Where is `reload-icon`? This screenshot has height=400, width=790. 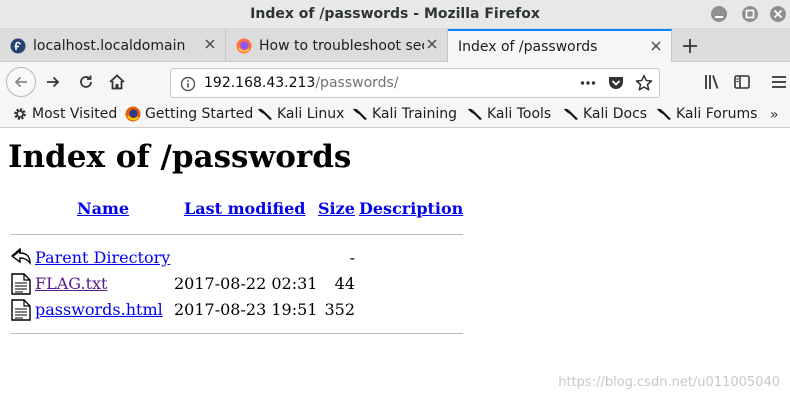
reload-icon is located at coordinates (86, 81).